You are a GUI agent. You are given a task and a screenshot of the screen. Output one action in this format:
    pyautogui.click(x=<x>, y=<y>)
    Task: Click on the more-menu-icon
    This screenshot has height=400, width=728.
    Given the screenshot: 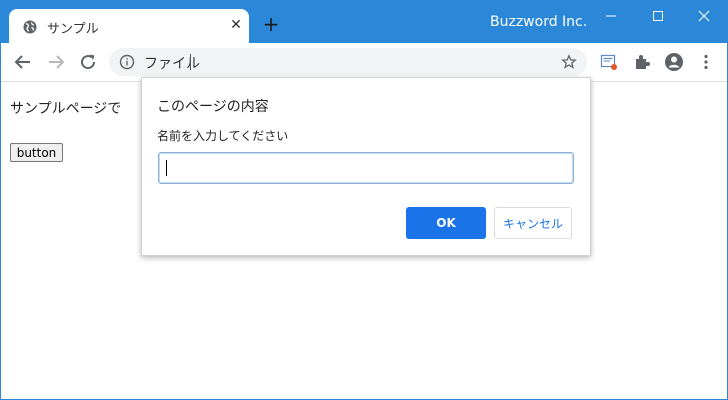 What is the action you would take?
    pyautogui.click(x=706, y=62)
    